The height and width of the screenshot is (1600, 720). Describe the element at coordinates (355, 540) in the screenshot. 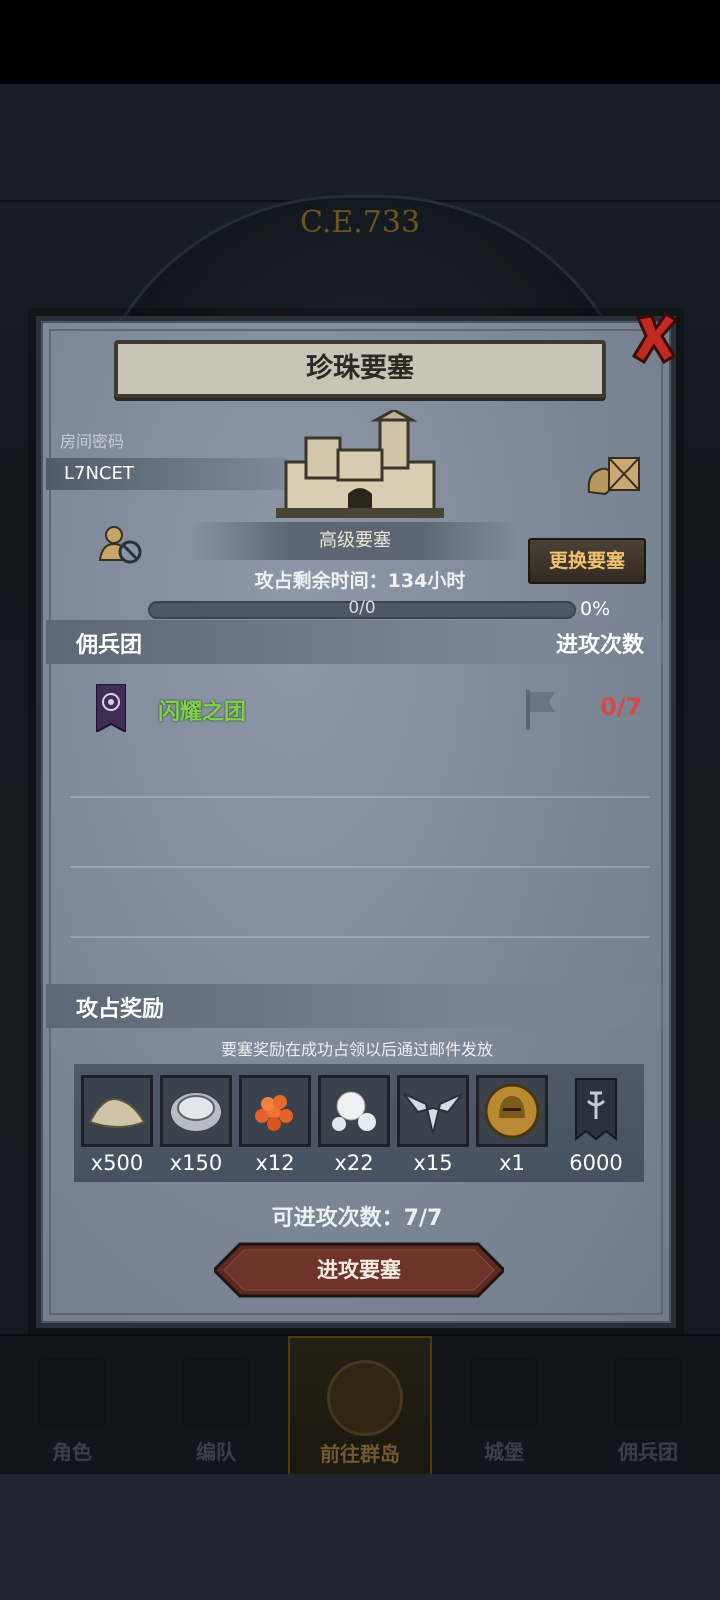

I see `fortress-grade: 高级要塞` at that location.